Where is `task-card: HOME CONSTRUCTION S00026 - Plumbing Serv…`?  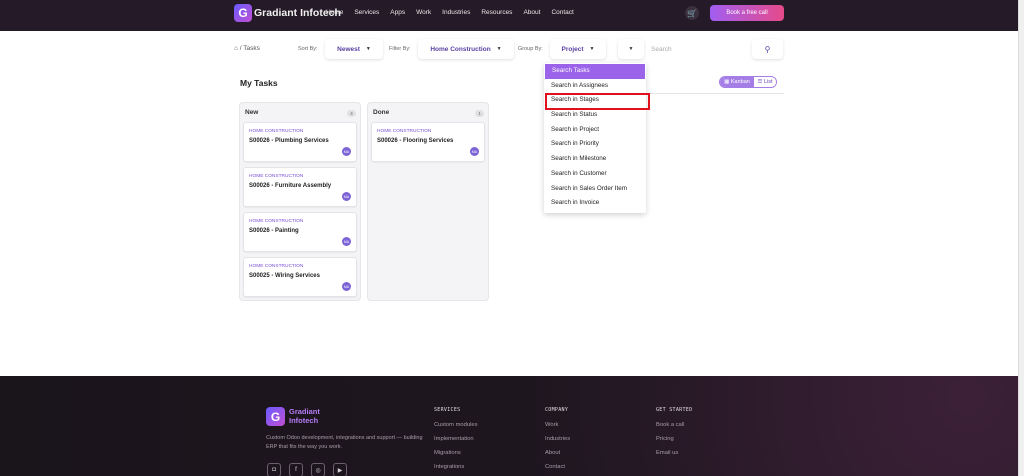 task-card: HOME CONSTRUCTION S00026 - Plumbing Serv… is located at coordinates (300, 142).